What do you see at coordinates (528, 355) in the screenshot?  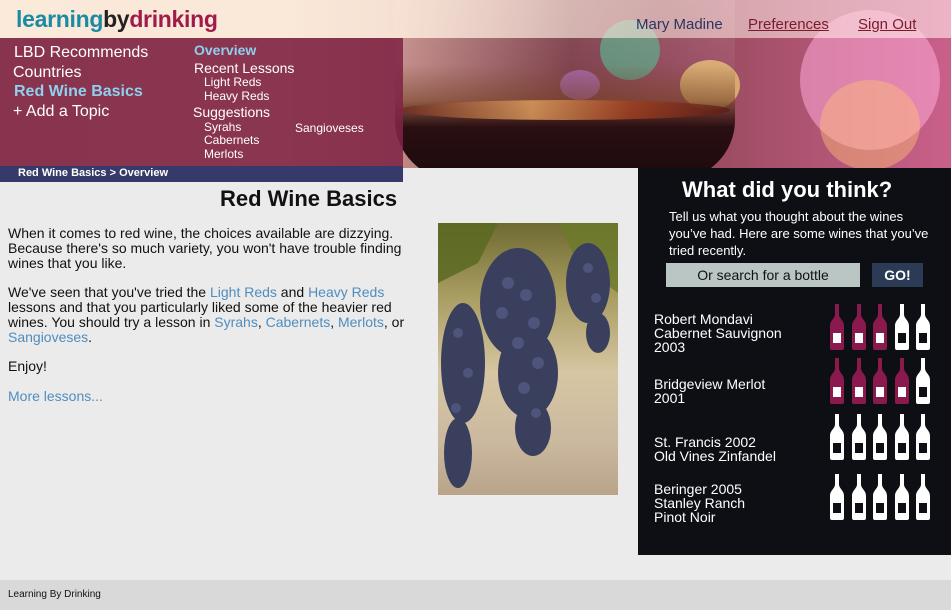 I see `grapes-illustration` at bounding box center [528, 355].